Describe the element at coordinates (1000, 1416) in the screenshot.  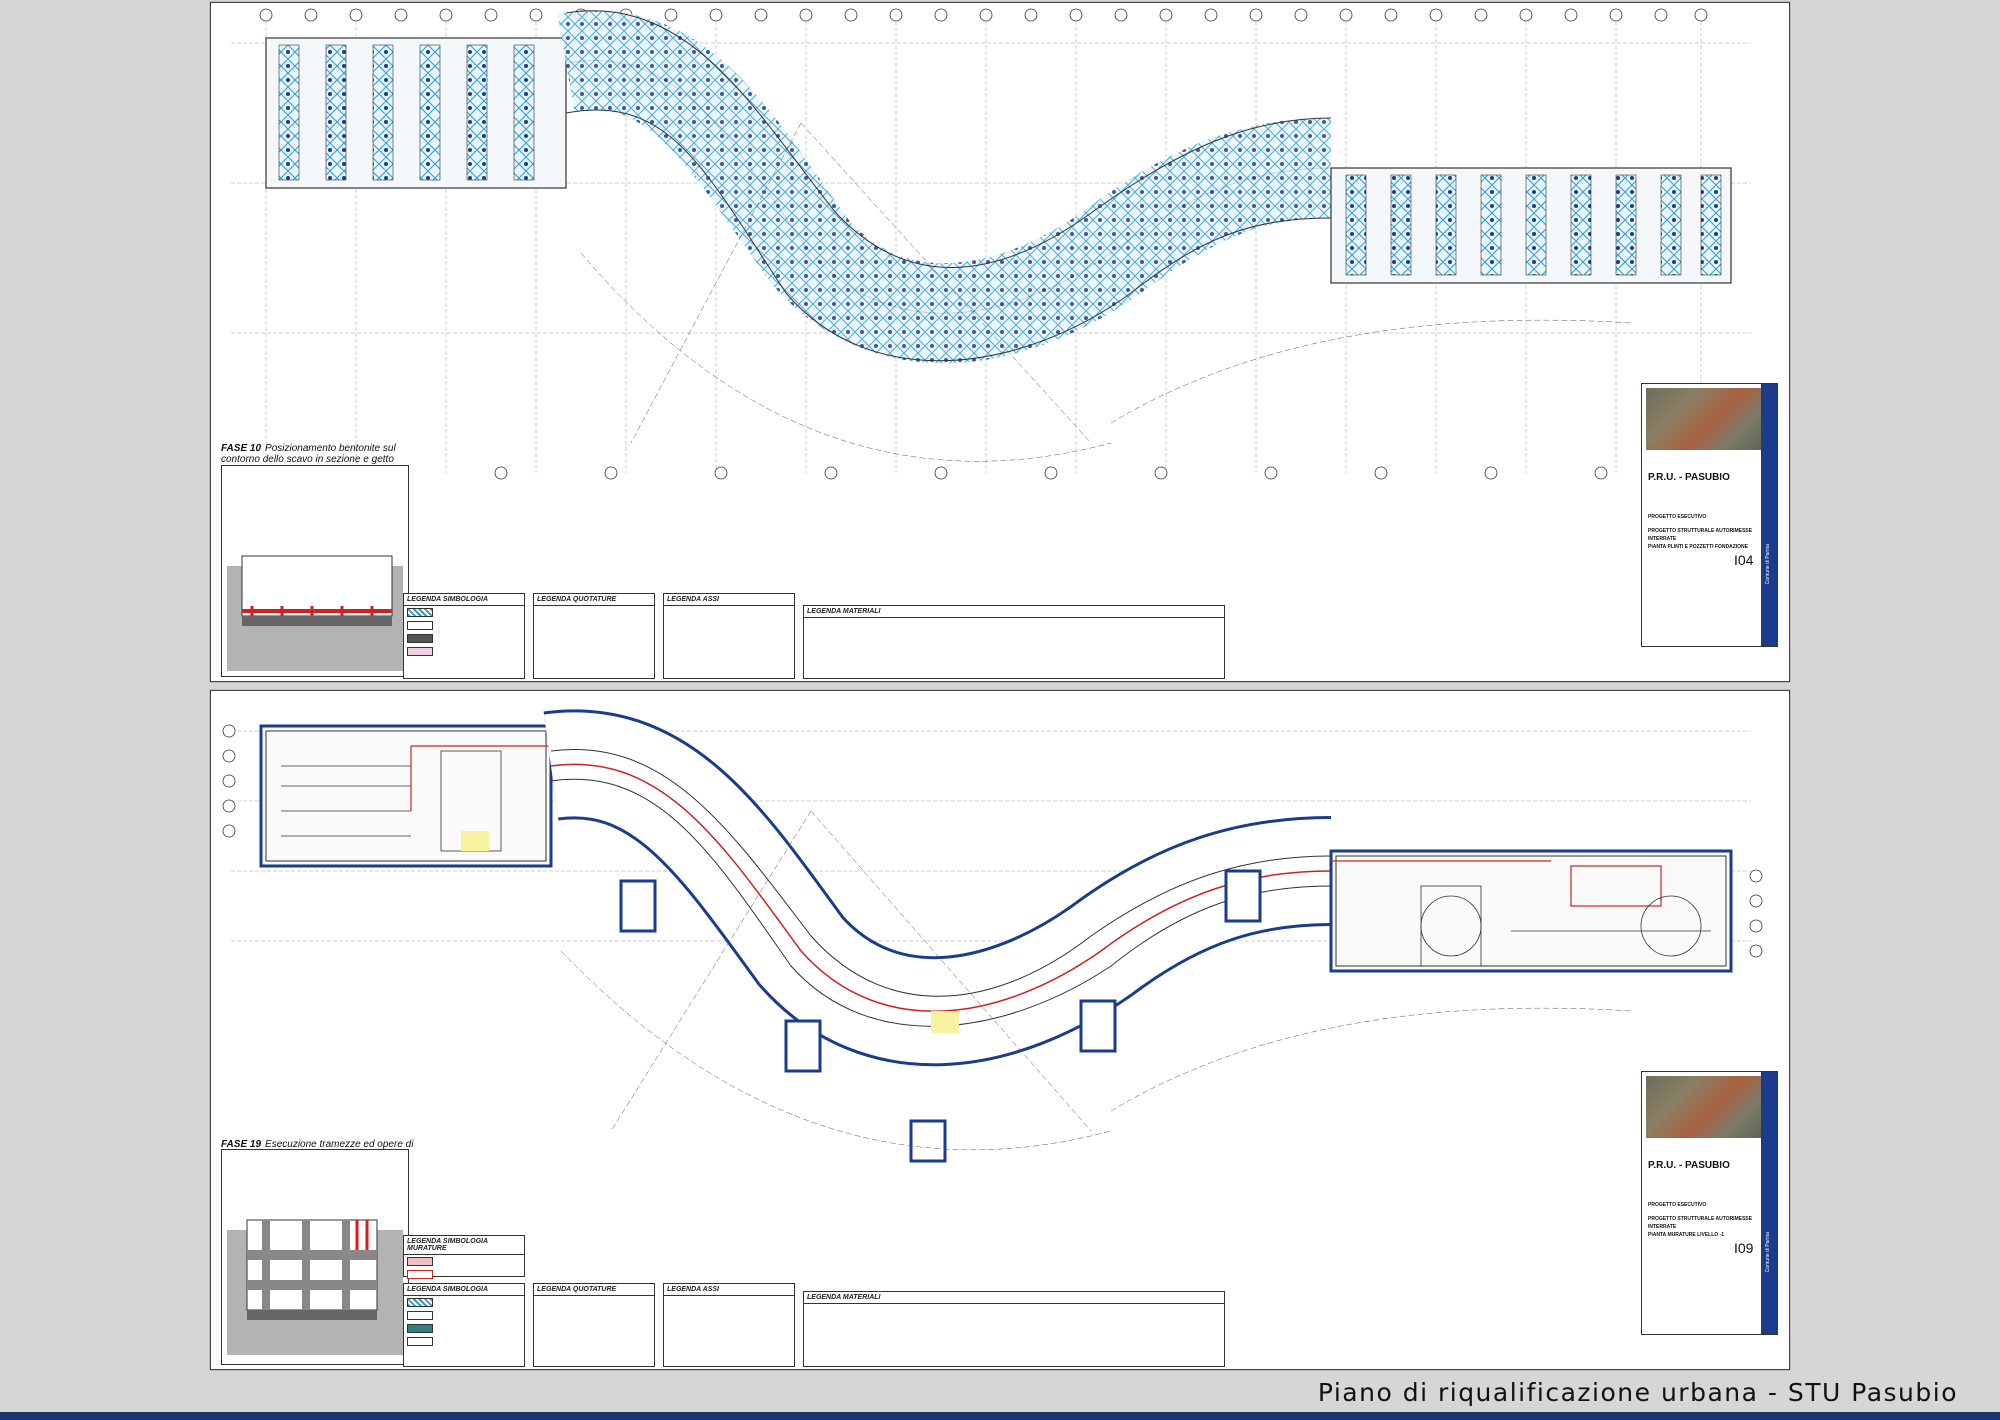
I see `bottom-bar` at that location.